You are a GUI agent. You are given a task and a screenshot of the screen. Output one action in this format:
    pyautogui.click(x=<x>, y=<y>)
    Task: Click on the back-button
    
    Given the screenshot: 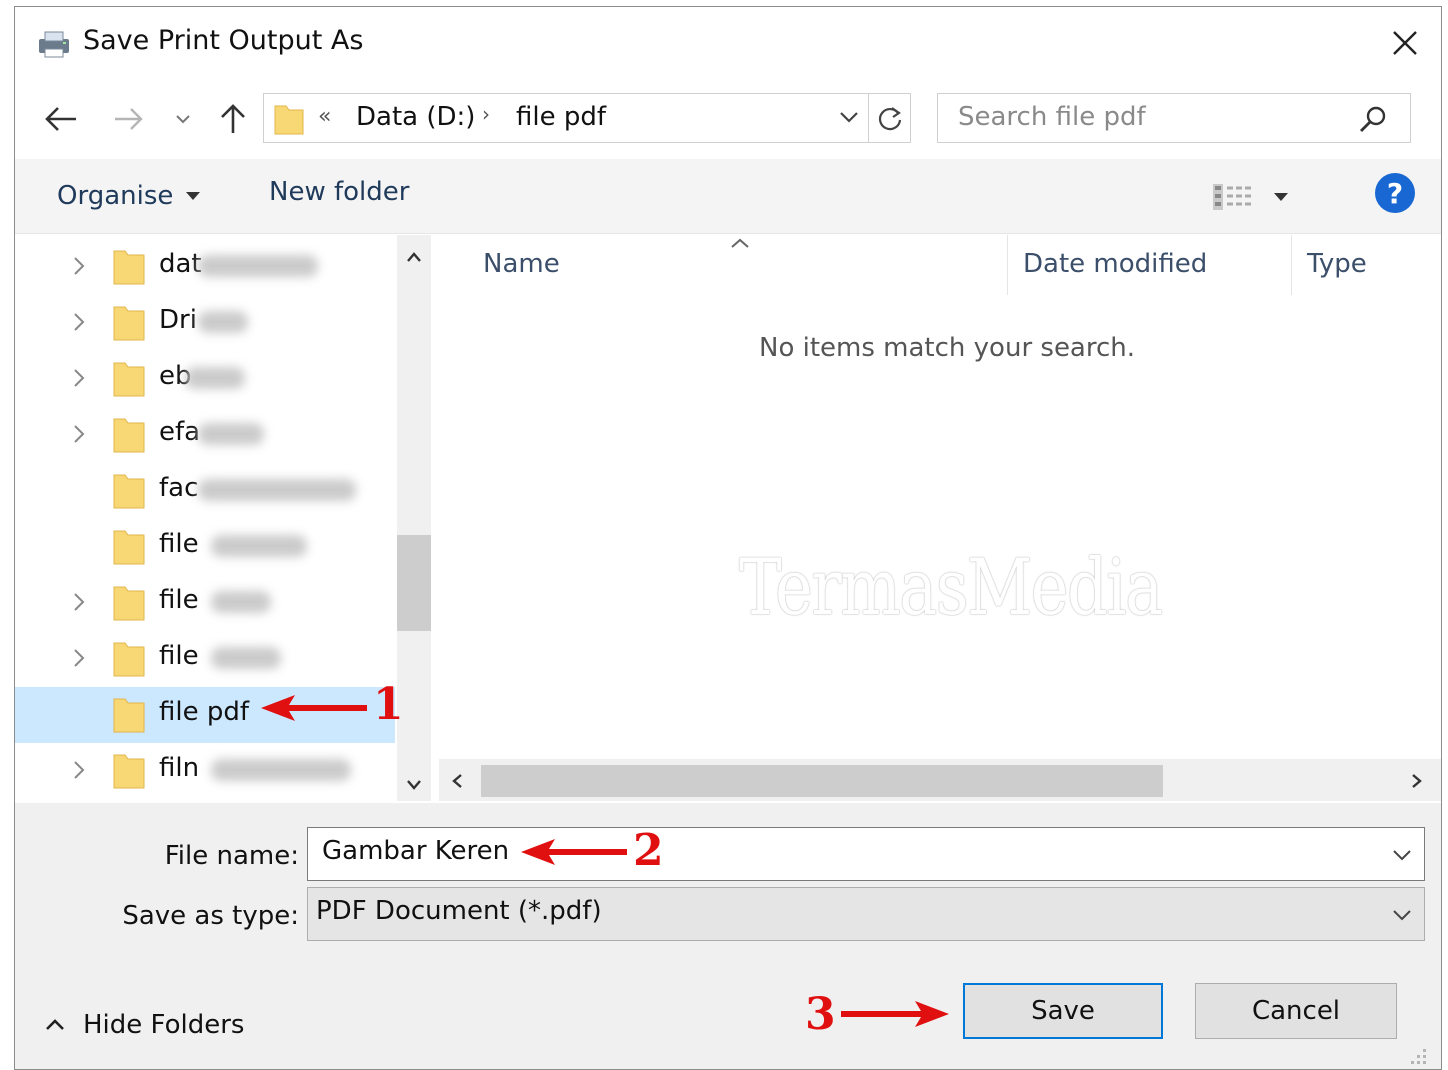 What is the action you would take?
    pyautogui.click(x=61, y=119)
    